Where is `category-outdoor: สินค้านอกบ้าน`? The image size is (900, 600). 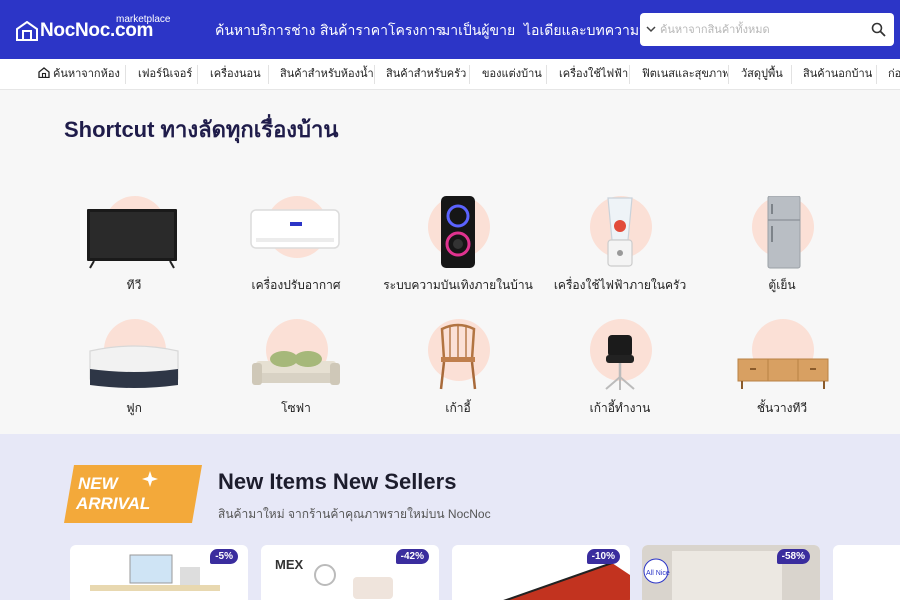 category-outdoor: สินค้านอกบ้าน is located at coordinates (837, 74).